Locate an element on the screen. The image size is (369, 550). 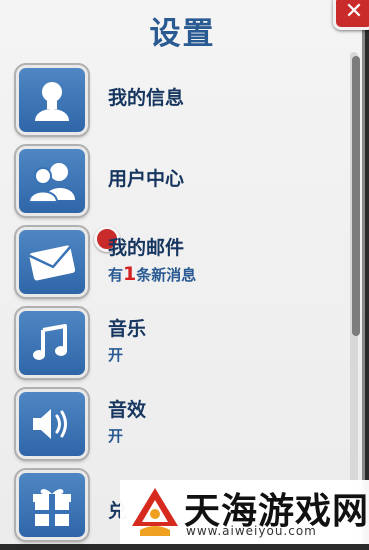
page-title: 设置 is located at coordinates (182, 34).